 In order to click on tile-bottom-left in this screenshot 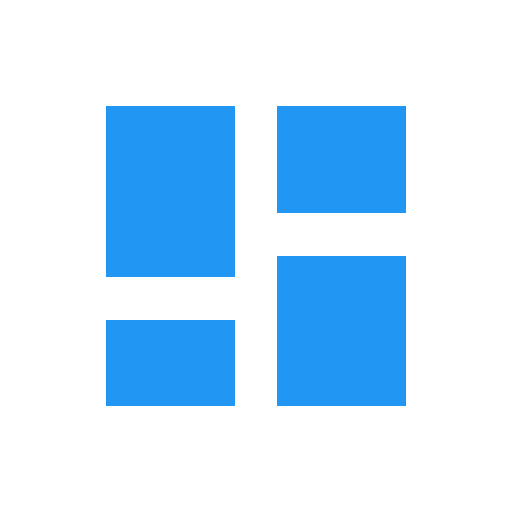, I will do `click(170, 363)`.